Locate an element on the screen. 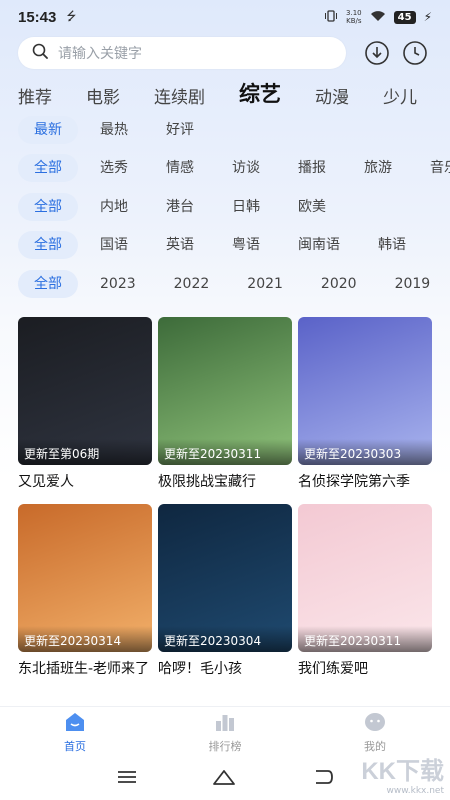  net-speed: 3.10 KB/s is located at coordinates (354, 17).